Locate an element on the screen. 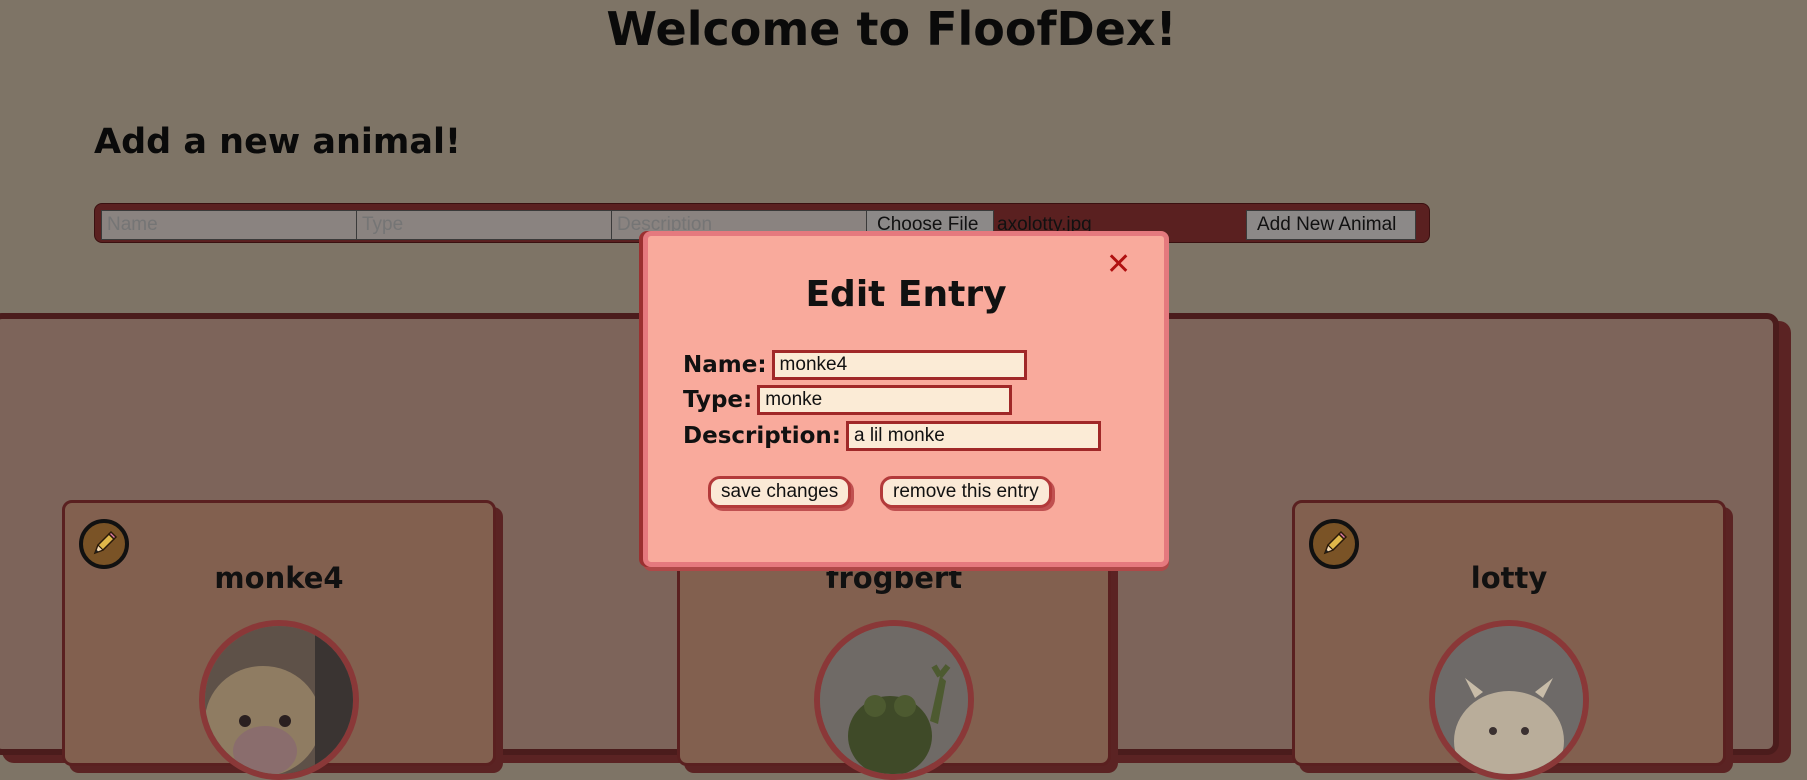 The width and height of the screenshot is (1807, 780). edit-description-field is located at coordinates (973, 436).